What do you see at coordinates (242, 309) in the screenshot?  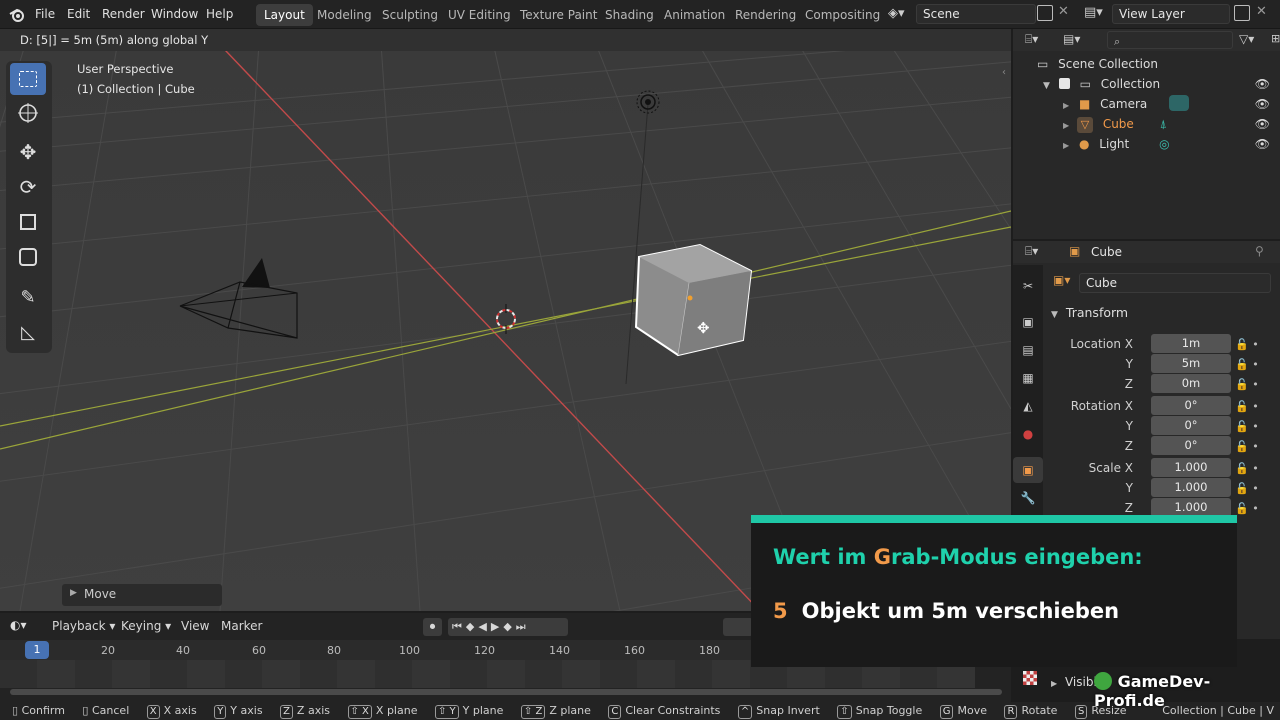 I see `camera-object` at bounding box center [242, 309].